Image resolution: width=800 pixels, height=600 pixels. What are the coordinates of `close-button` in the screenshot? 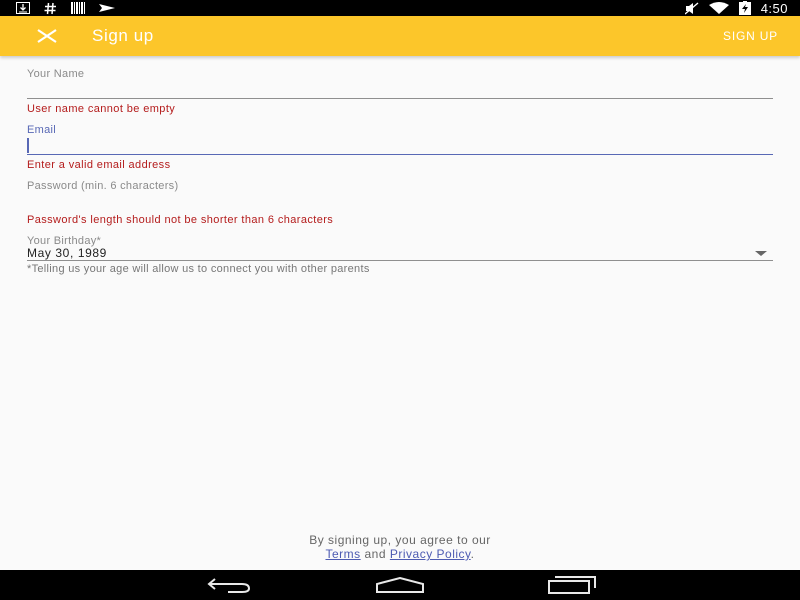 It's located at (47, 36).